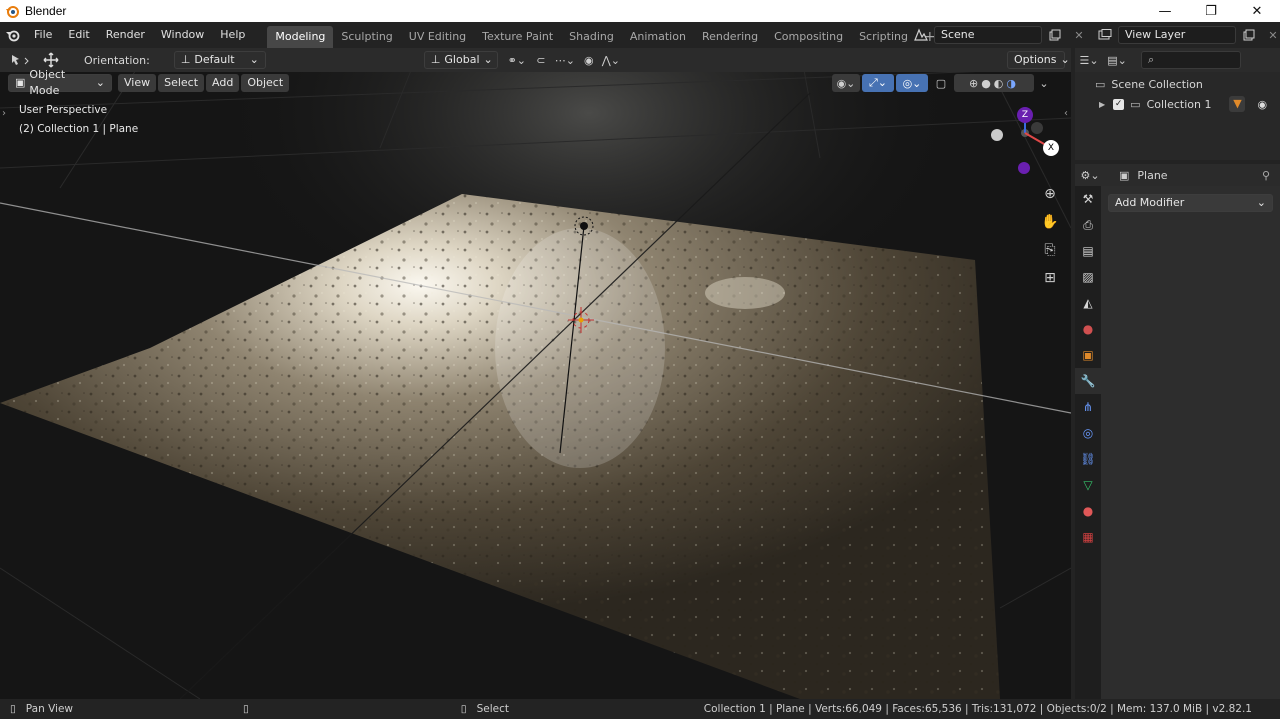 This screenshot has height=719, width=1280. I want to click on view-layer-field: View Layer, so click(1177, 35).